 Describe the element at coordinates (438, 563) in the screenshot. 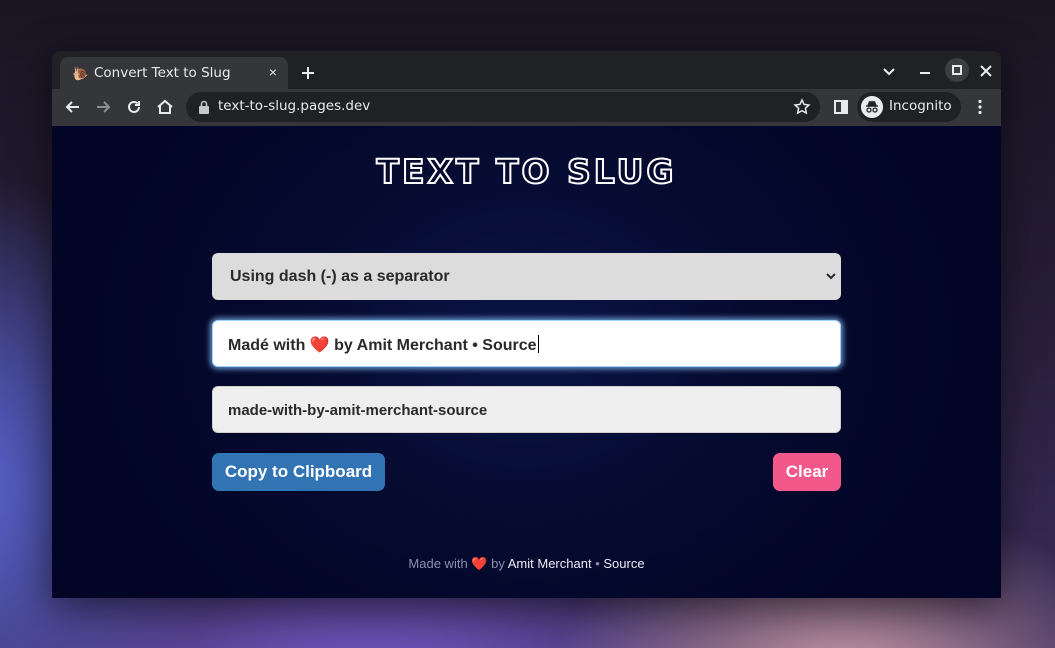

I see `footer-made-with: Made with` at that location.